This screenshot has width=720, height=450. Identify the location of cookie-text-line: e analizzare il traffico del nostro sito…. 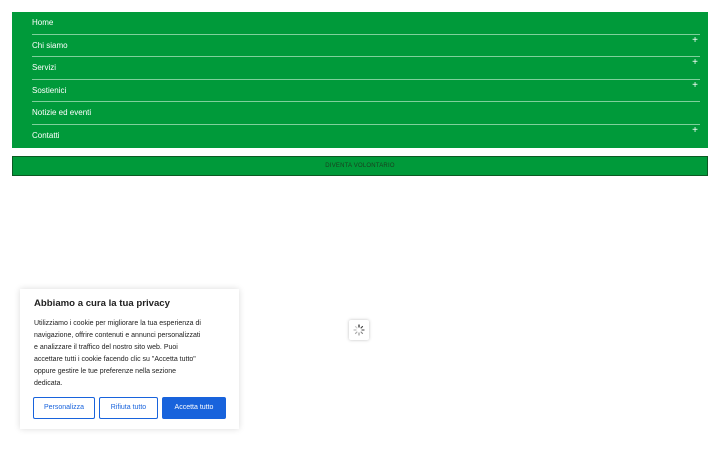
(106, 347).